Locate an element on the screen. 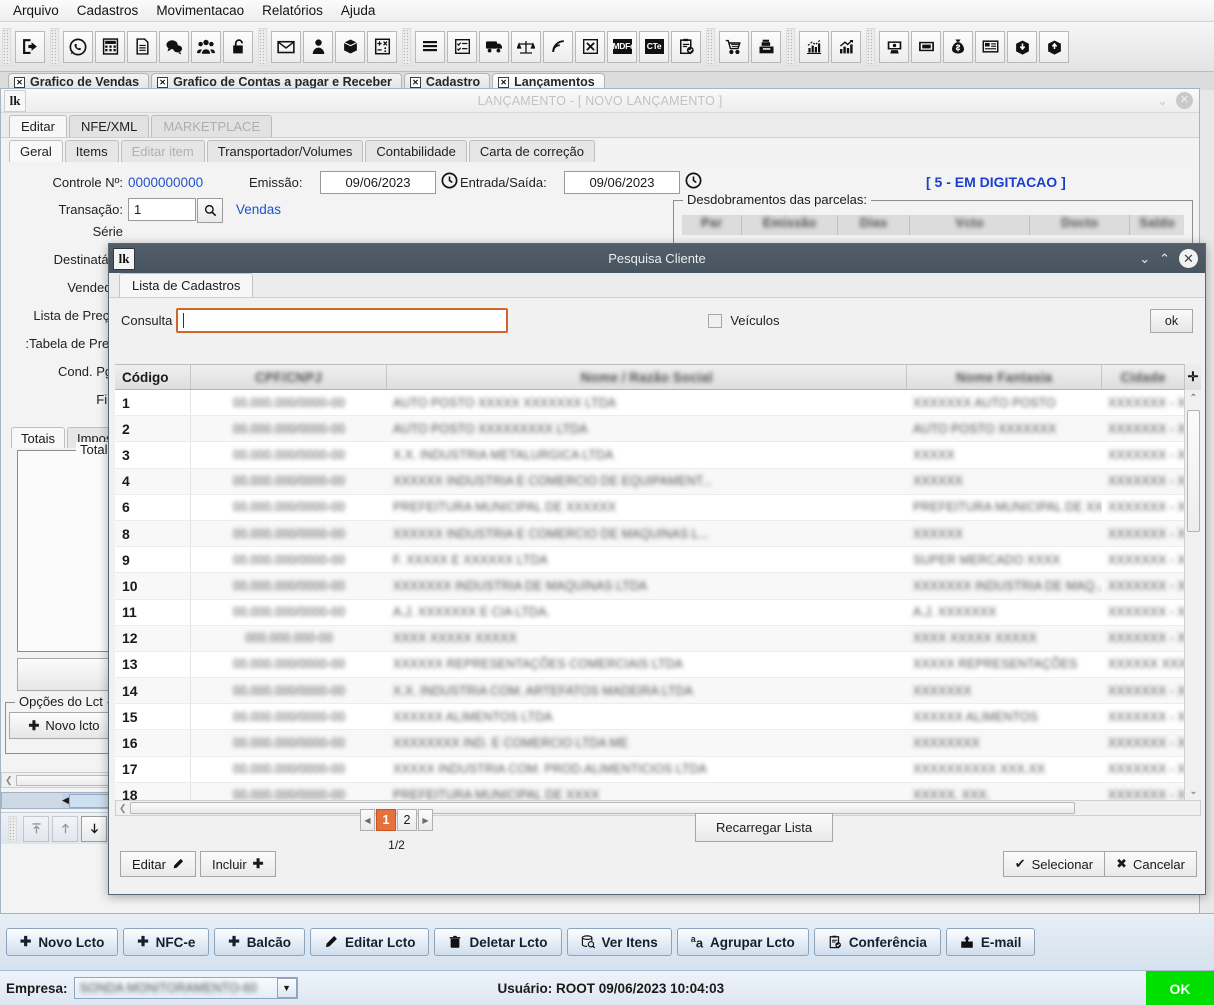 The width and height of the screenshot is (1214, 1005). page-button-2: 2 is located at coordinates (407, 820).